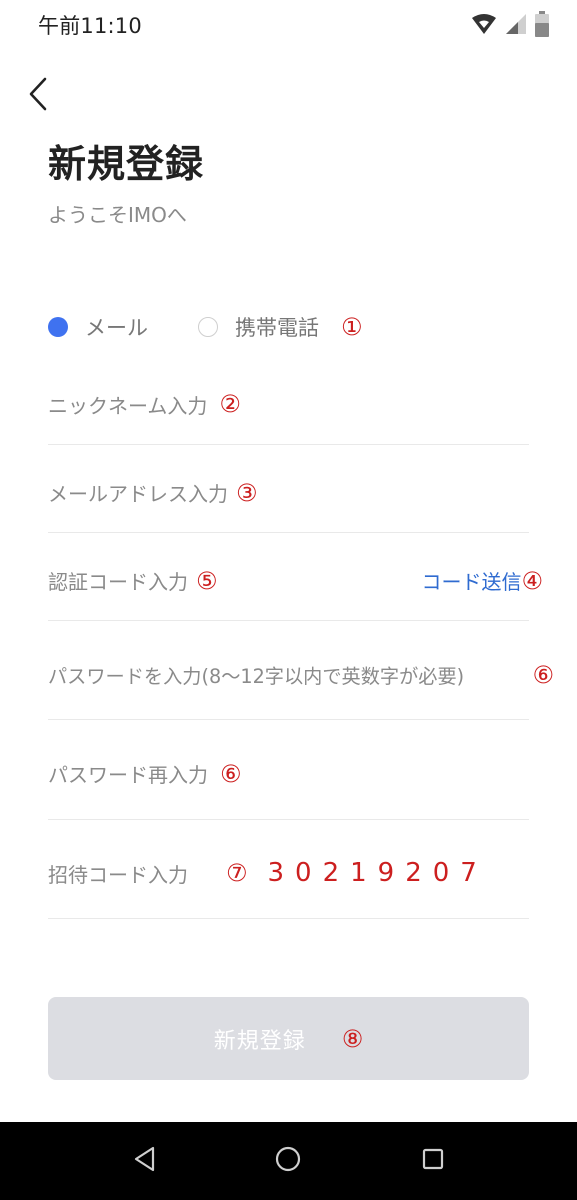 The height and width of the screenshot is (1200, 577). What do you see at coordinates (58, 327) in the screenshot?
I see `radio-checked-icon` at bounding box center [58, 327].